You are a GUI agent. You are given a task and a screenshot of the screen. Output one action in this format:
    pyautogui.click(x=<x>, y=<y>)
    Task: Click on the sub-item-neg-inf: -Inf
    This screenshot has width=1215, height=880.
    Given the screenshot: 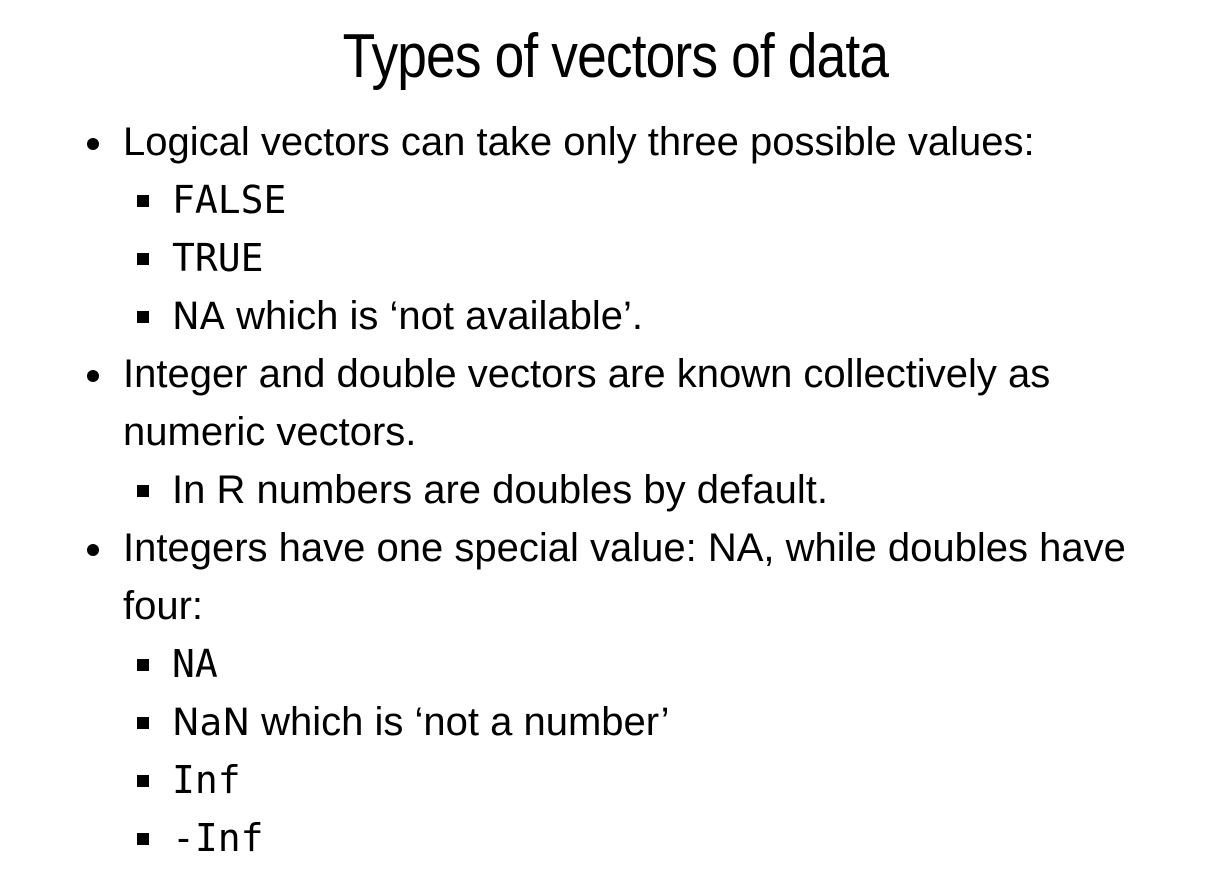 What is the action you would take?
    pyautogui.click(x=218, y=838)
    